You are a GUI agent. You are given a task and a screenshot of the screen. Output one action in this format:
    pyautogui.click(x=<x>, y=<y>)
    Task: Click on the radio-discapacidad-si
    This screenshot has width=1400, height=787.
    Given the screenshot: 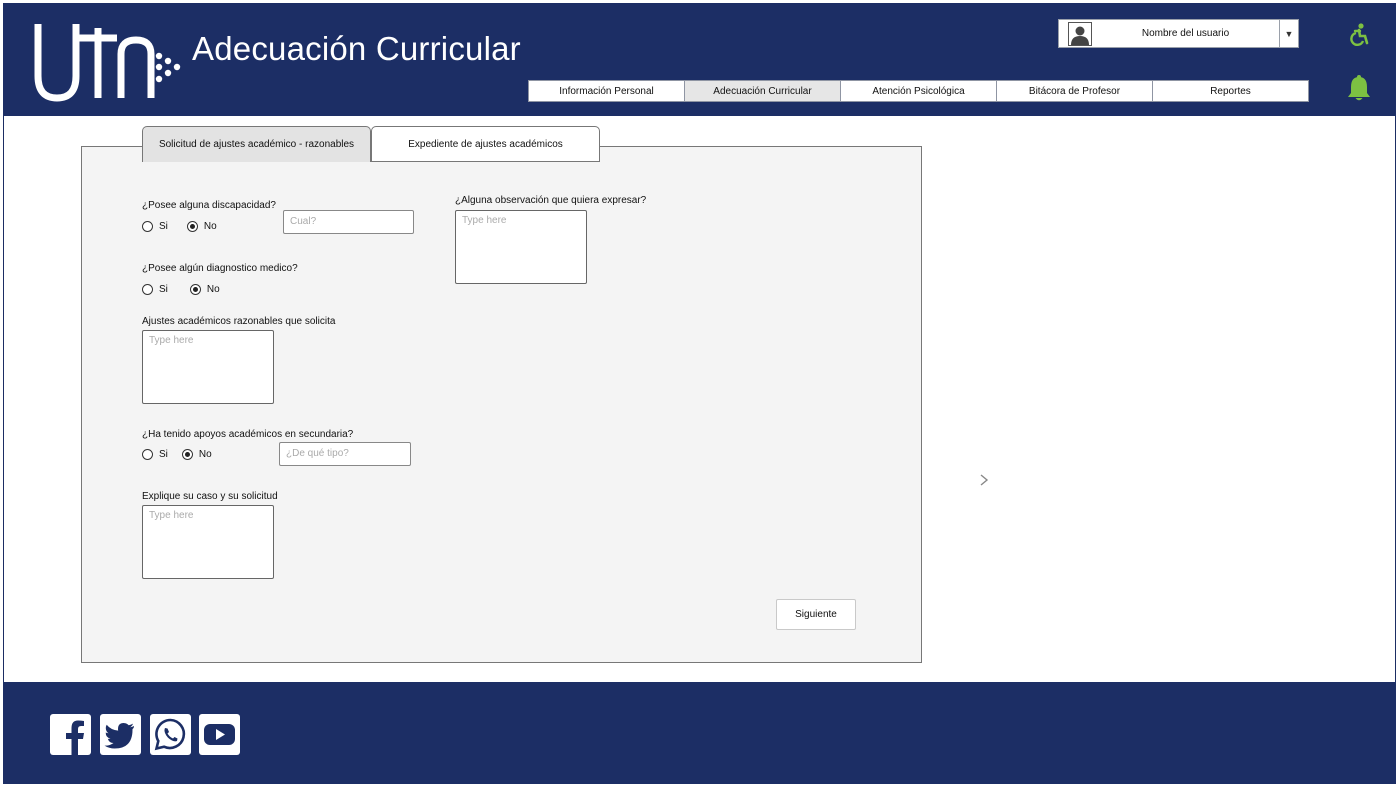 What is the action you would take?
    pyautogui.click(x=147, y=226)
    